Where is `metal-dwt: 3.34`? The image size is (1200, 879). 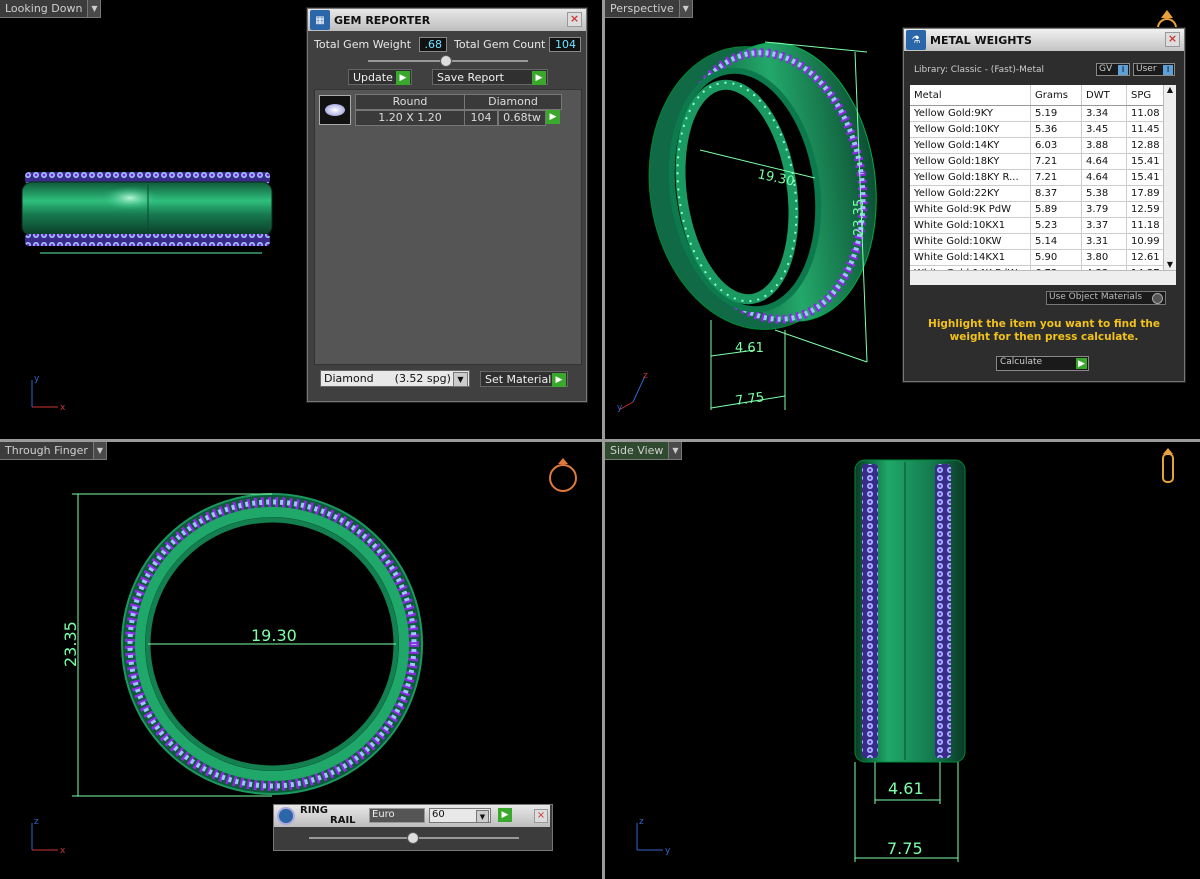
metal-dwt: 3.34 is located at coordinates (1104, 113).